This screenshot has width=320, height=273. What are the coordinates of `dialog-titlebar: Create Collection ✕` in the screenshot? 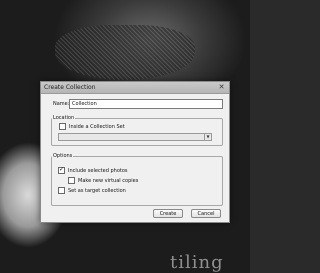 It's located at (135, 88).